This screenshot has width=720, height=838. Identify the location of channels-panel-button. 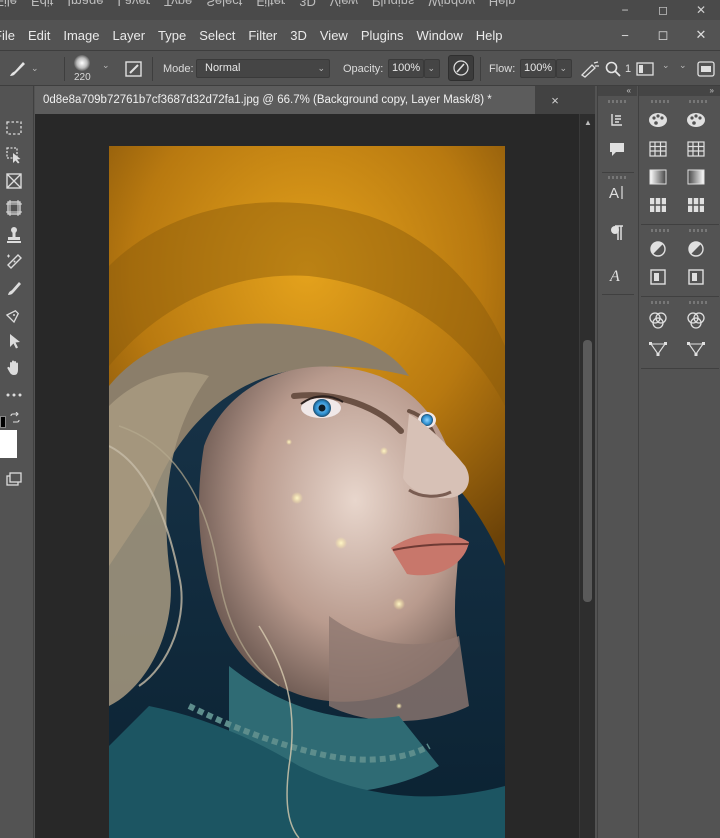
(658, 321).